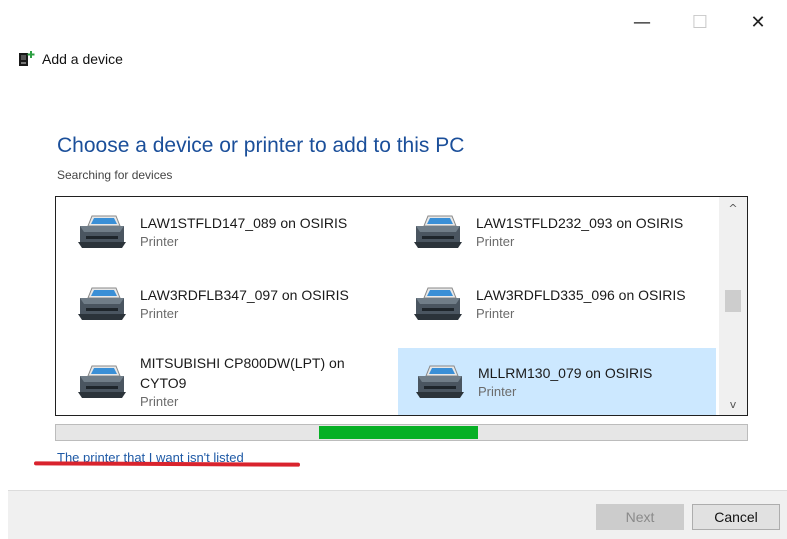 The height and width of the screenshot is (539, 787). Describe the element at coordinates (219, 304) in the screenshot. I see `device-item: LAW3RDFLB347_097 on OSIRIS Printer` at that location.